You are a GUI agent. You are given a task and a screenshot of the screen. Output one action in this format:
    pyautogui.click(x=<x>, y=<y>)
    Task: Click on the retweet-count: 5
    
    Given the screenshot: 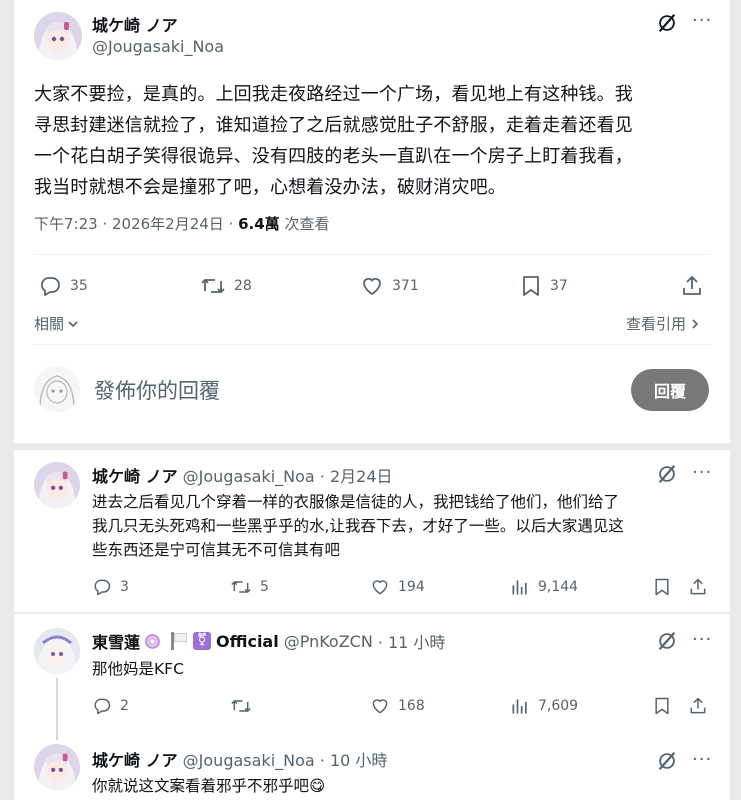 What is the action you would take?
    pyautogui.click(x=264, y=587)
    